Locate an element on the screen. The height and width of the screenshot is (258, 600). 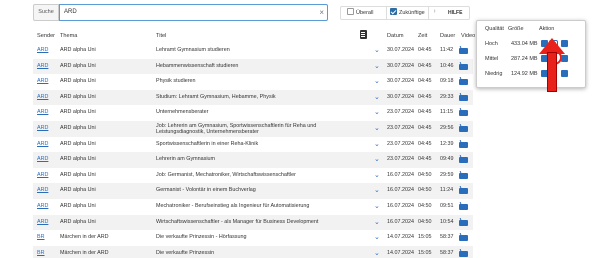
clear-search-icon: × is located at coordinates (321, 12).